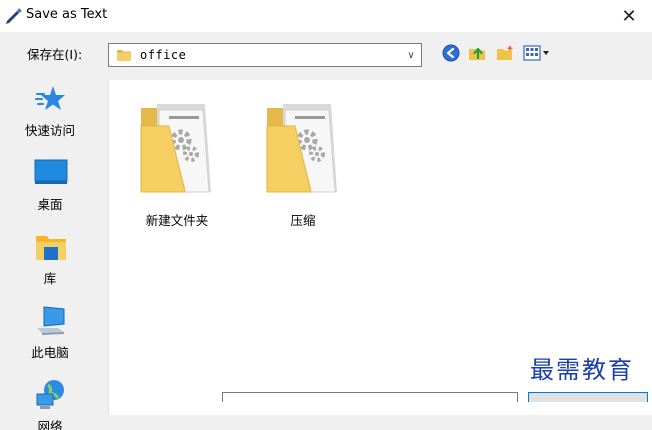  I want to click on network-icon, so click(51, 395).